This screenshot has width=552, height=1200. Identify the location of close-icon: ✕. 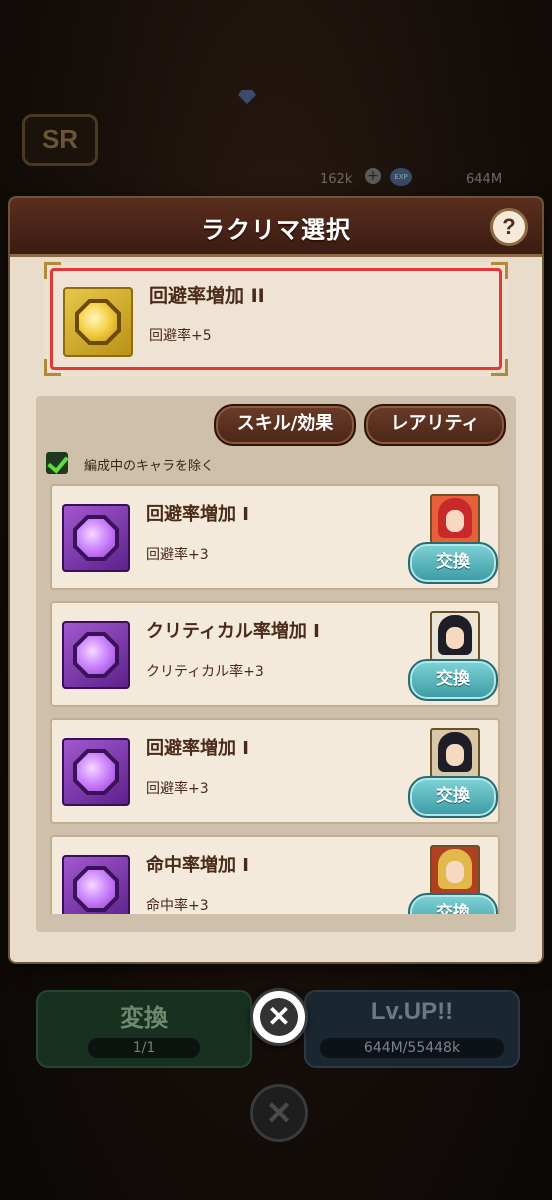
(279, 1017).